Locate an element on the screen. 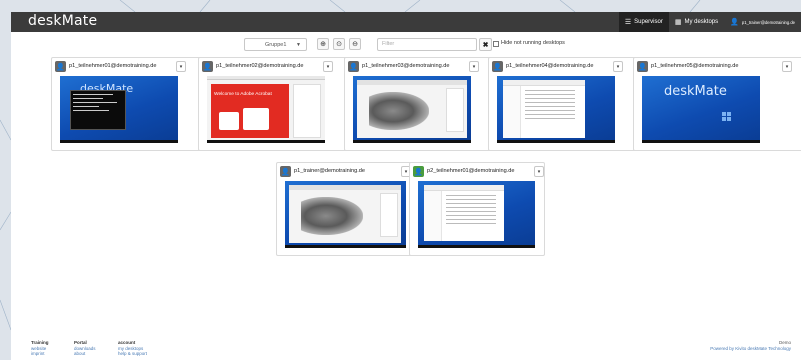 This screenshot has height=360, width=801. zoom-out-button: ⊖ is located at coordinates (355, 44).